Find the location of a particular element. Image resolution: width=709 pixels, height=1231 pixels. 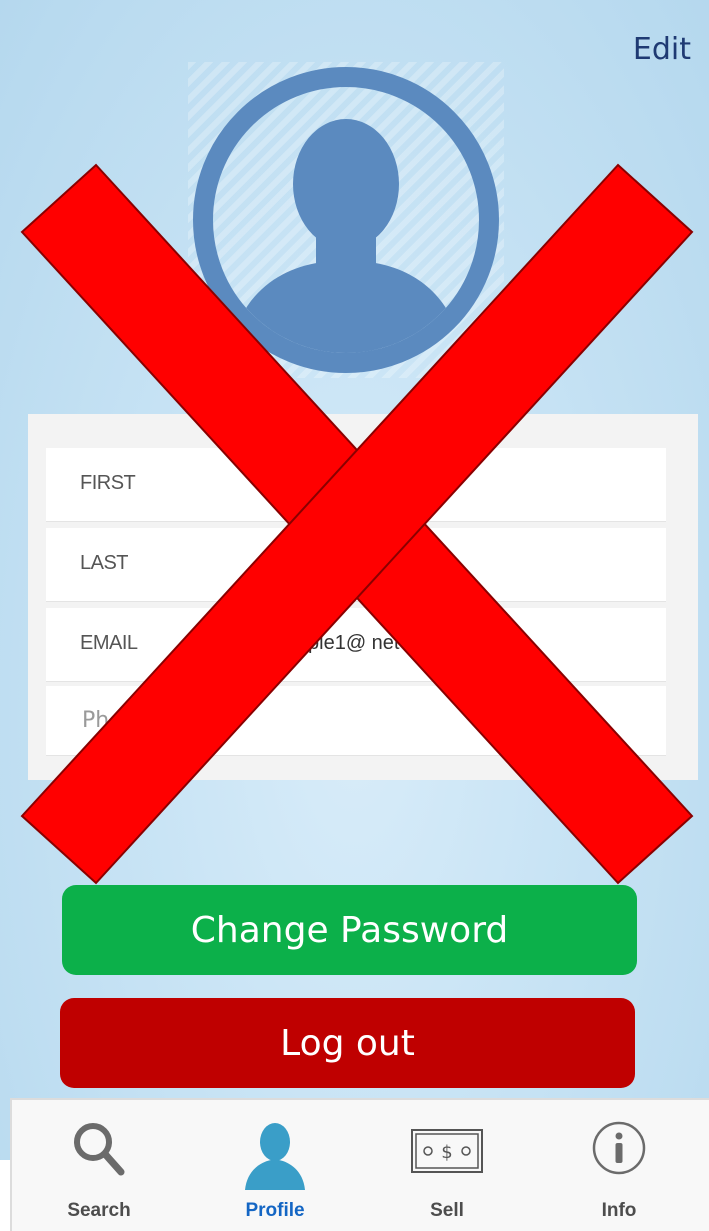

email-field: EMAIL ple1@ net is located at coordinates (356, 645).